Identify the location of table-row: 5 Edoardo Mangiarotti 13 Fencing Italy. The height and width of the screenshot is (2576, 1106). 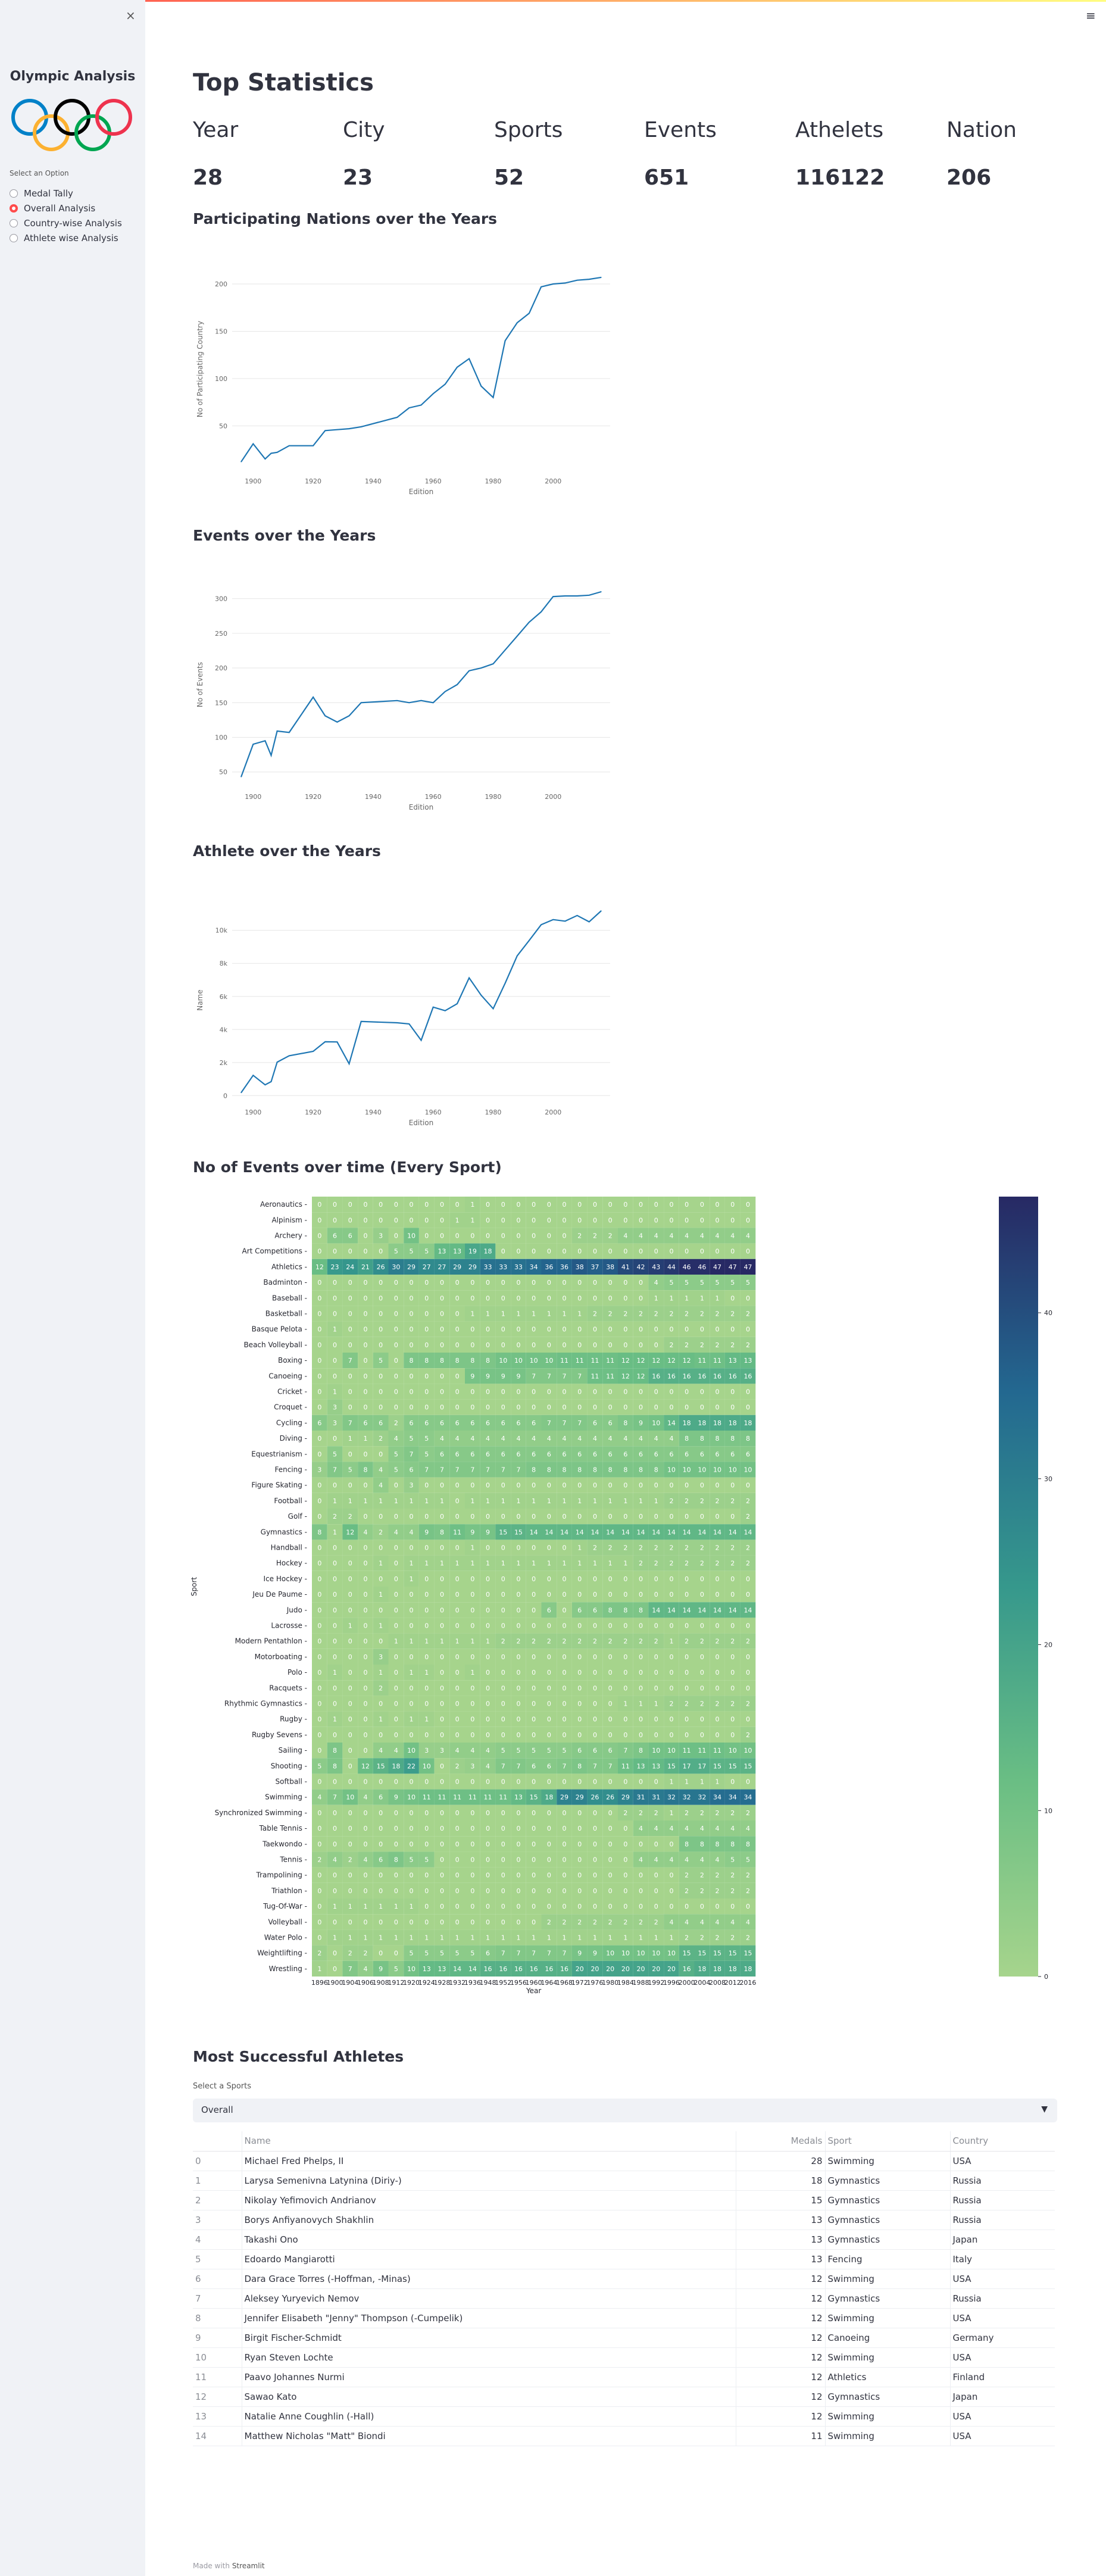
(624, 2259).